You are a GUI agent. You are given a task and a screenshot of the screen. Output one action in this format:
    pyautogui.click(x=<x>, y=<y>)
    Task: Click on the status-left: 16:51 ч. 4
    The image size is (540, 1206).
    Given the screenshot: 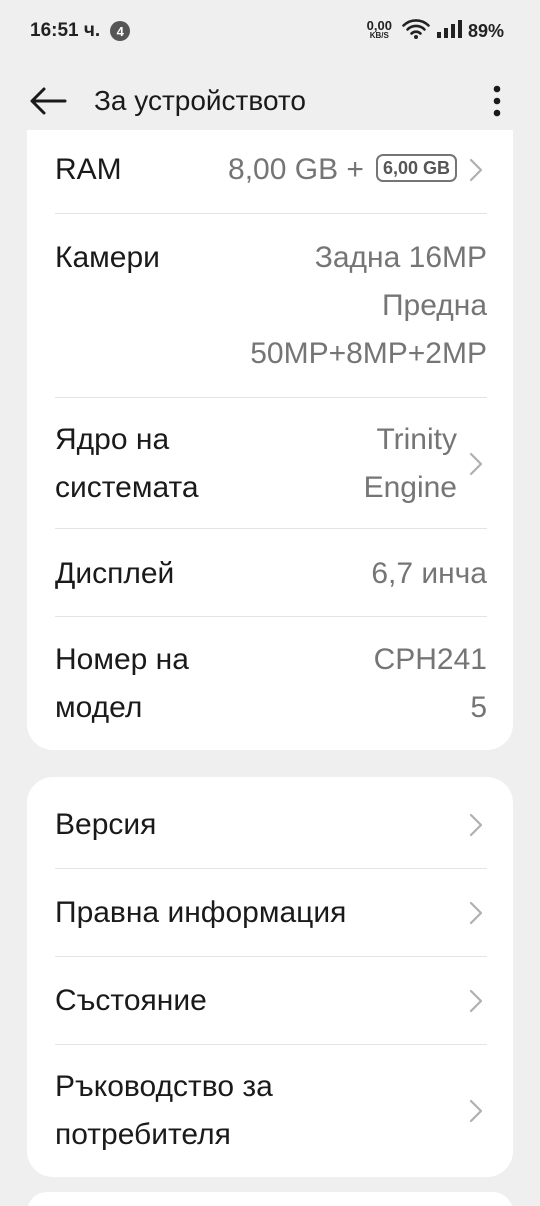 What is the action you would take?
    pyautogui.click(x=80, y=31)
    